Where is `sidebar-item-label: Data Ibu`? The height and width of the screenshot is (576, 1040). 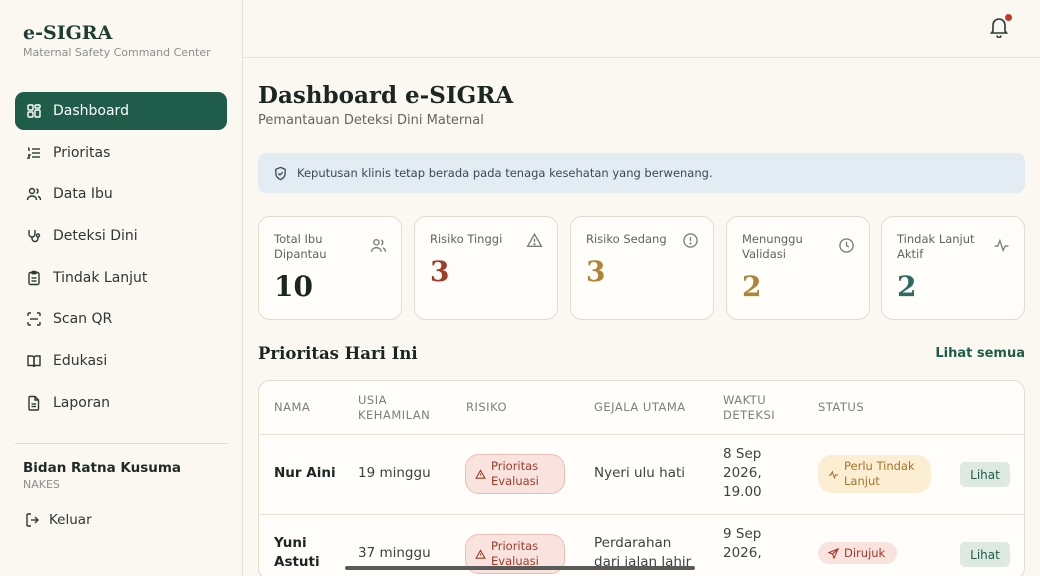 sidebar-item-label: Data Ibu is located at coordinates (83, 194).